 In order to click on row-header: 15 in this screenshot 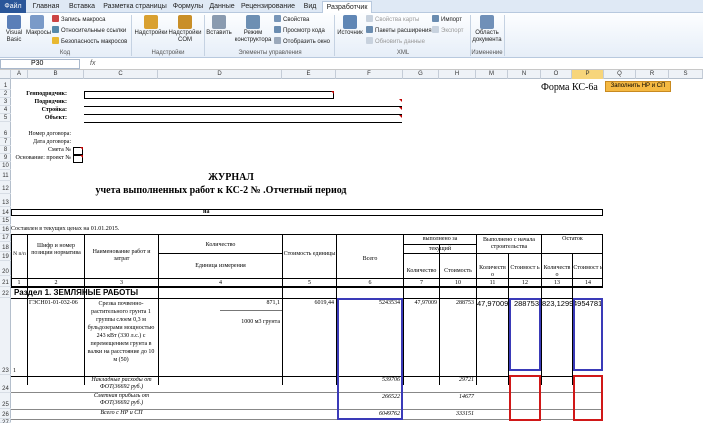, I will do `click(5, 221)`.